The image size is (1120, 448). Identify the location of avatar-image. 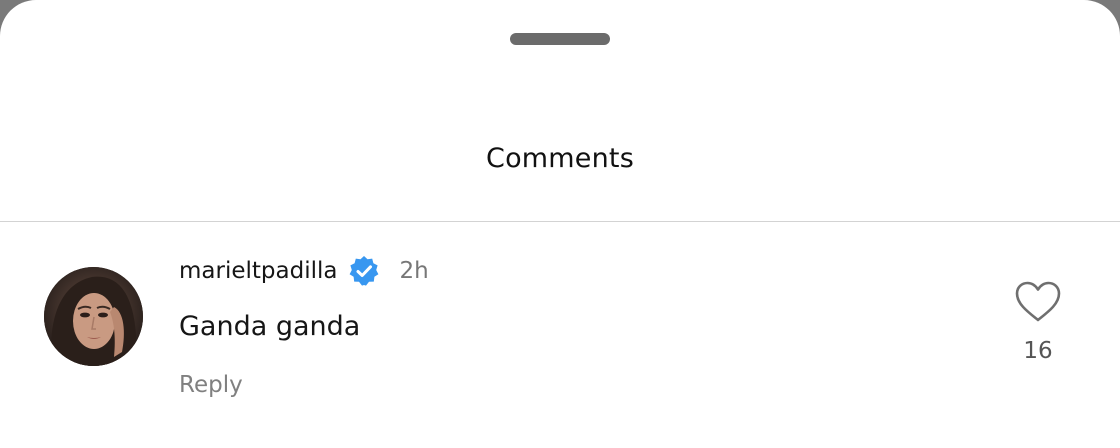
(93, 316).